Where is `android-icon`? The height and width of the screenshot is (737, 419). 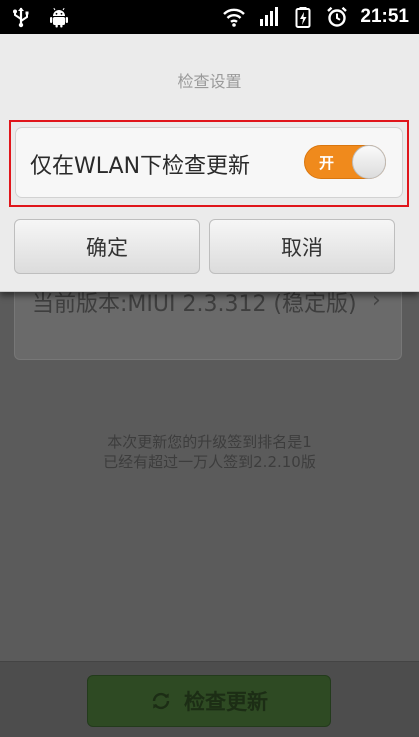 android-icon is located at coordinates (59, 17).